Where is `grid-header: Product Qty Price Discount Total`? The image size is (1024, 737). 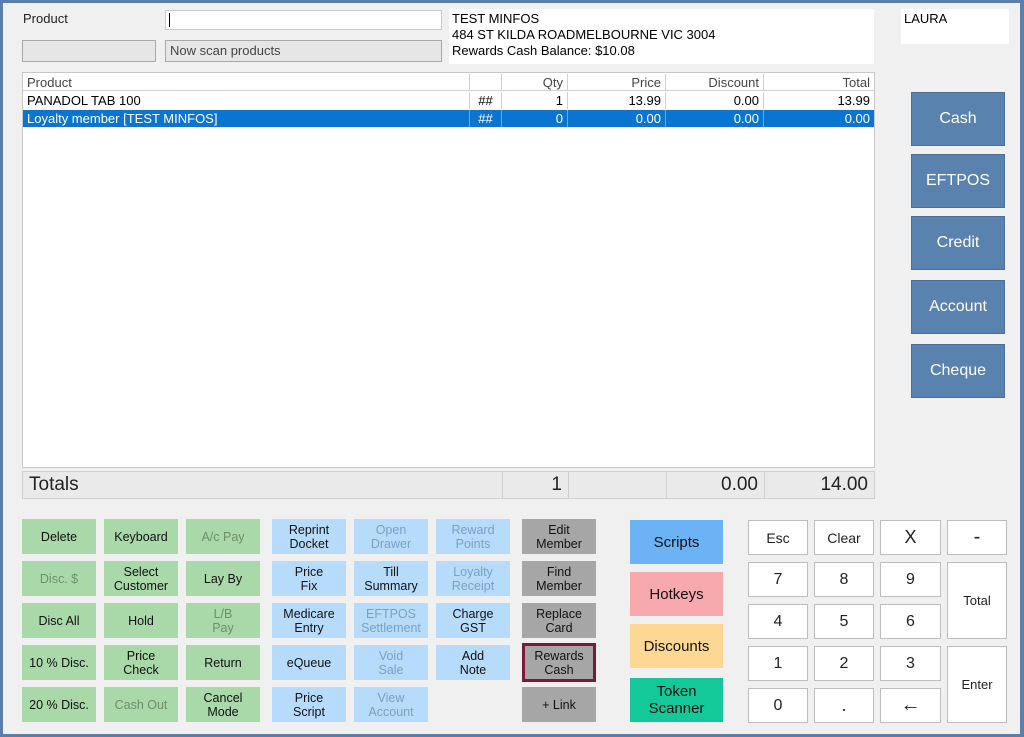 grid-header: Product Qty Price Discount Total is located at coordinates (448, 82).